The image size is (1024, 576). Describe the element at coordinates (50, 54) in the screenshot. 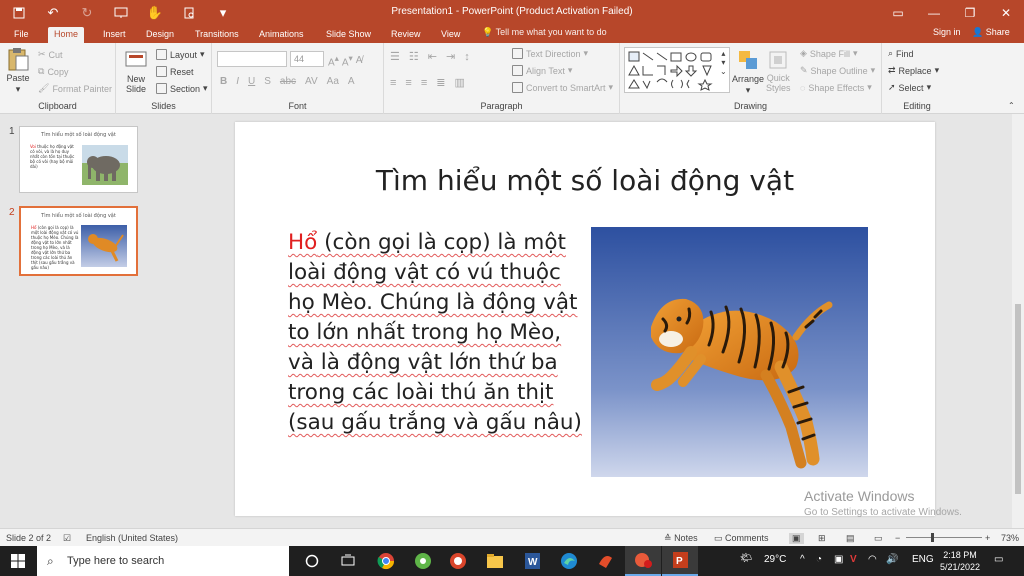

I see `cut-button: ✂ Cut` at that location.